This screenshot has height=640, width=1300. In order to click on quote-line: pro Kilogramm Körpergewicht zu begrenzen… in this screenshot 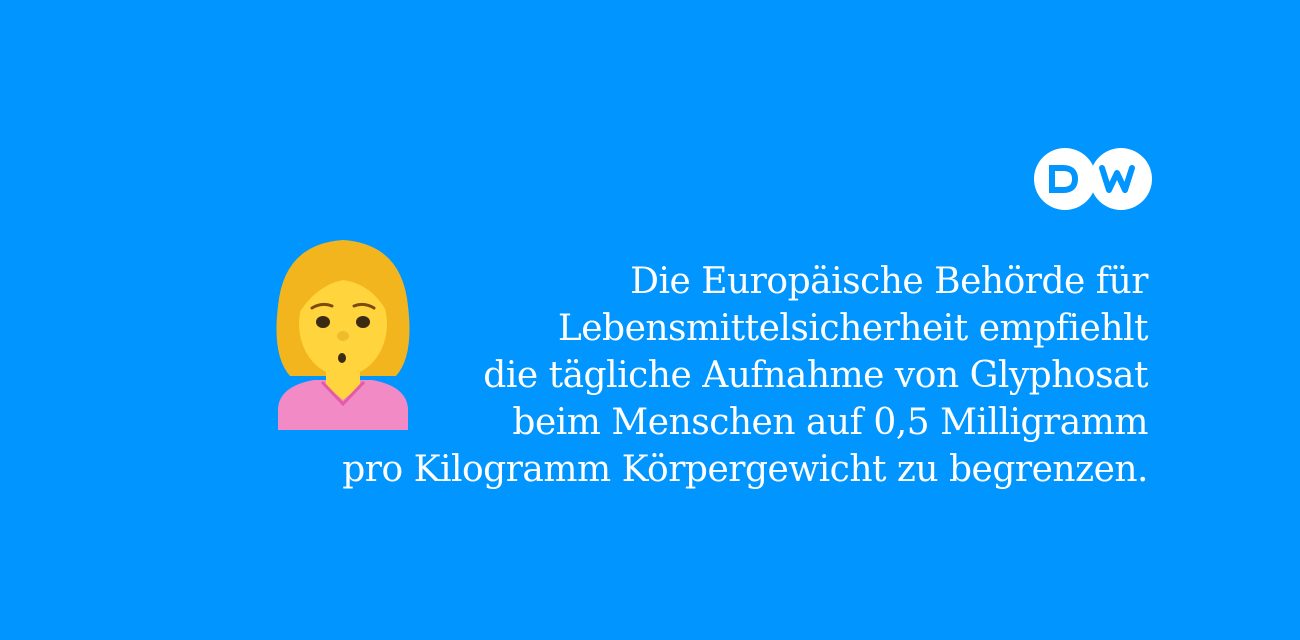, I will do `click(745, 469)`.